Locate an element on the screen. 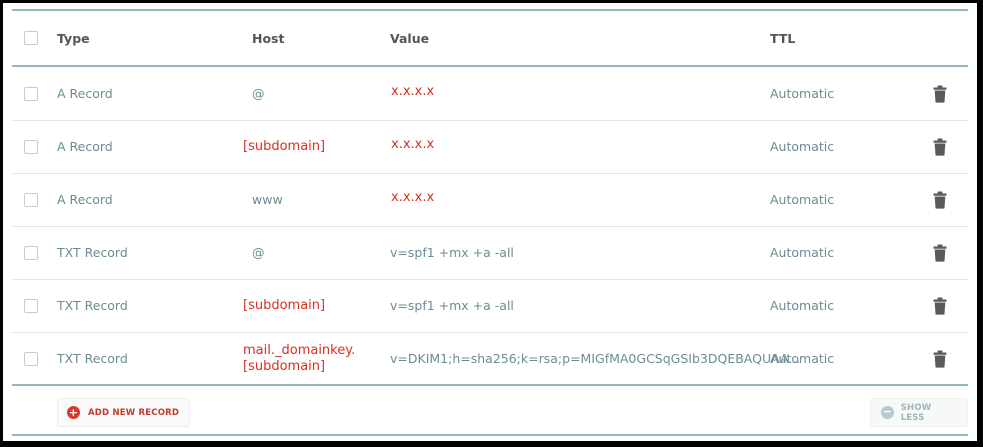 The height and width of the screenshot is (447, 983). record-host: www is located at coordinates (267, 199).